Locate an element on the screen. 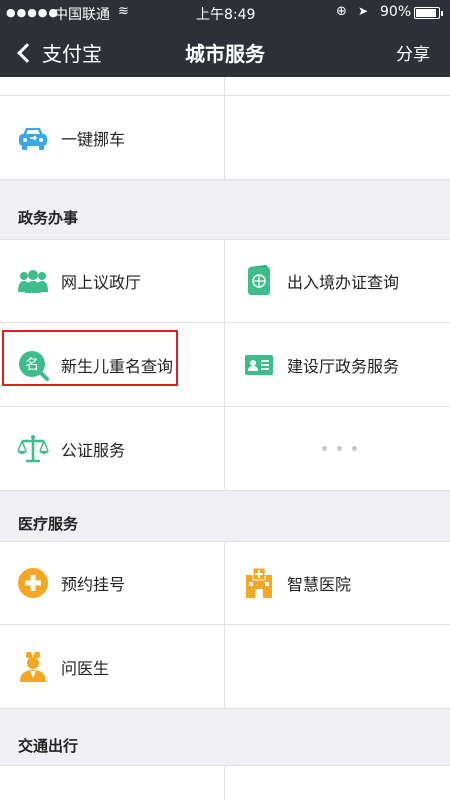 This screenshot has height=800, width=450. service-label: 公证服务 is located at coordinates (93, 450).